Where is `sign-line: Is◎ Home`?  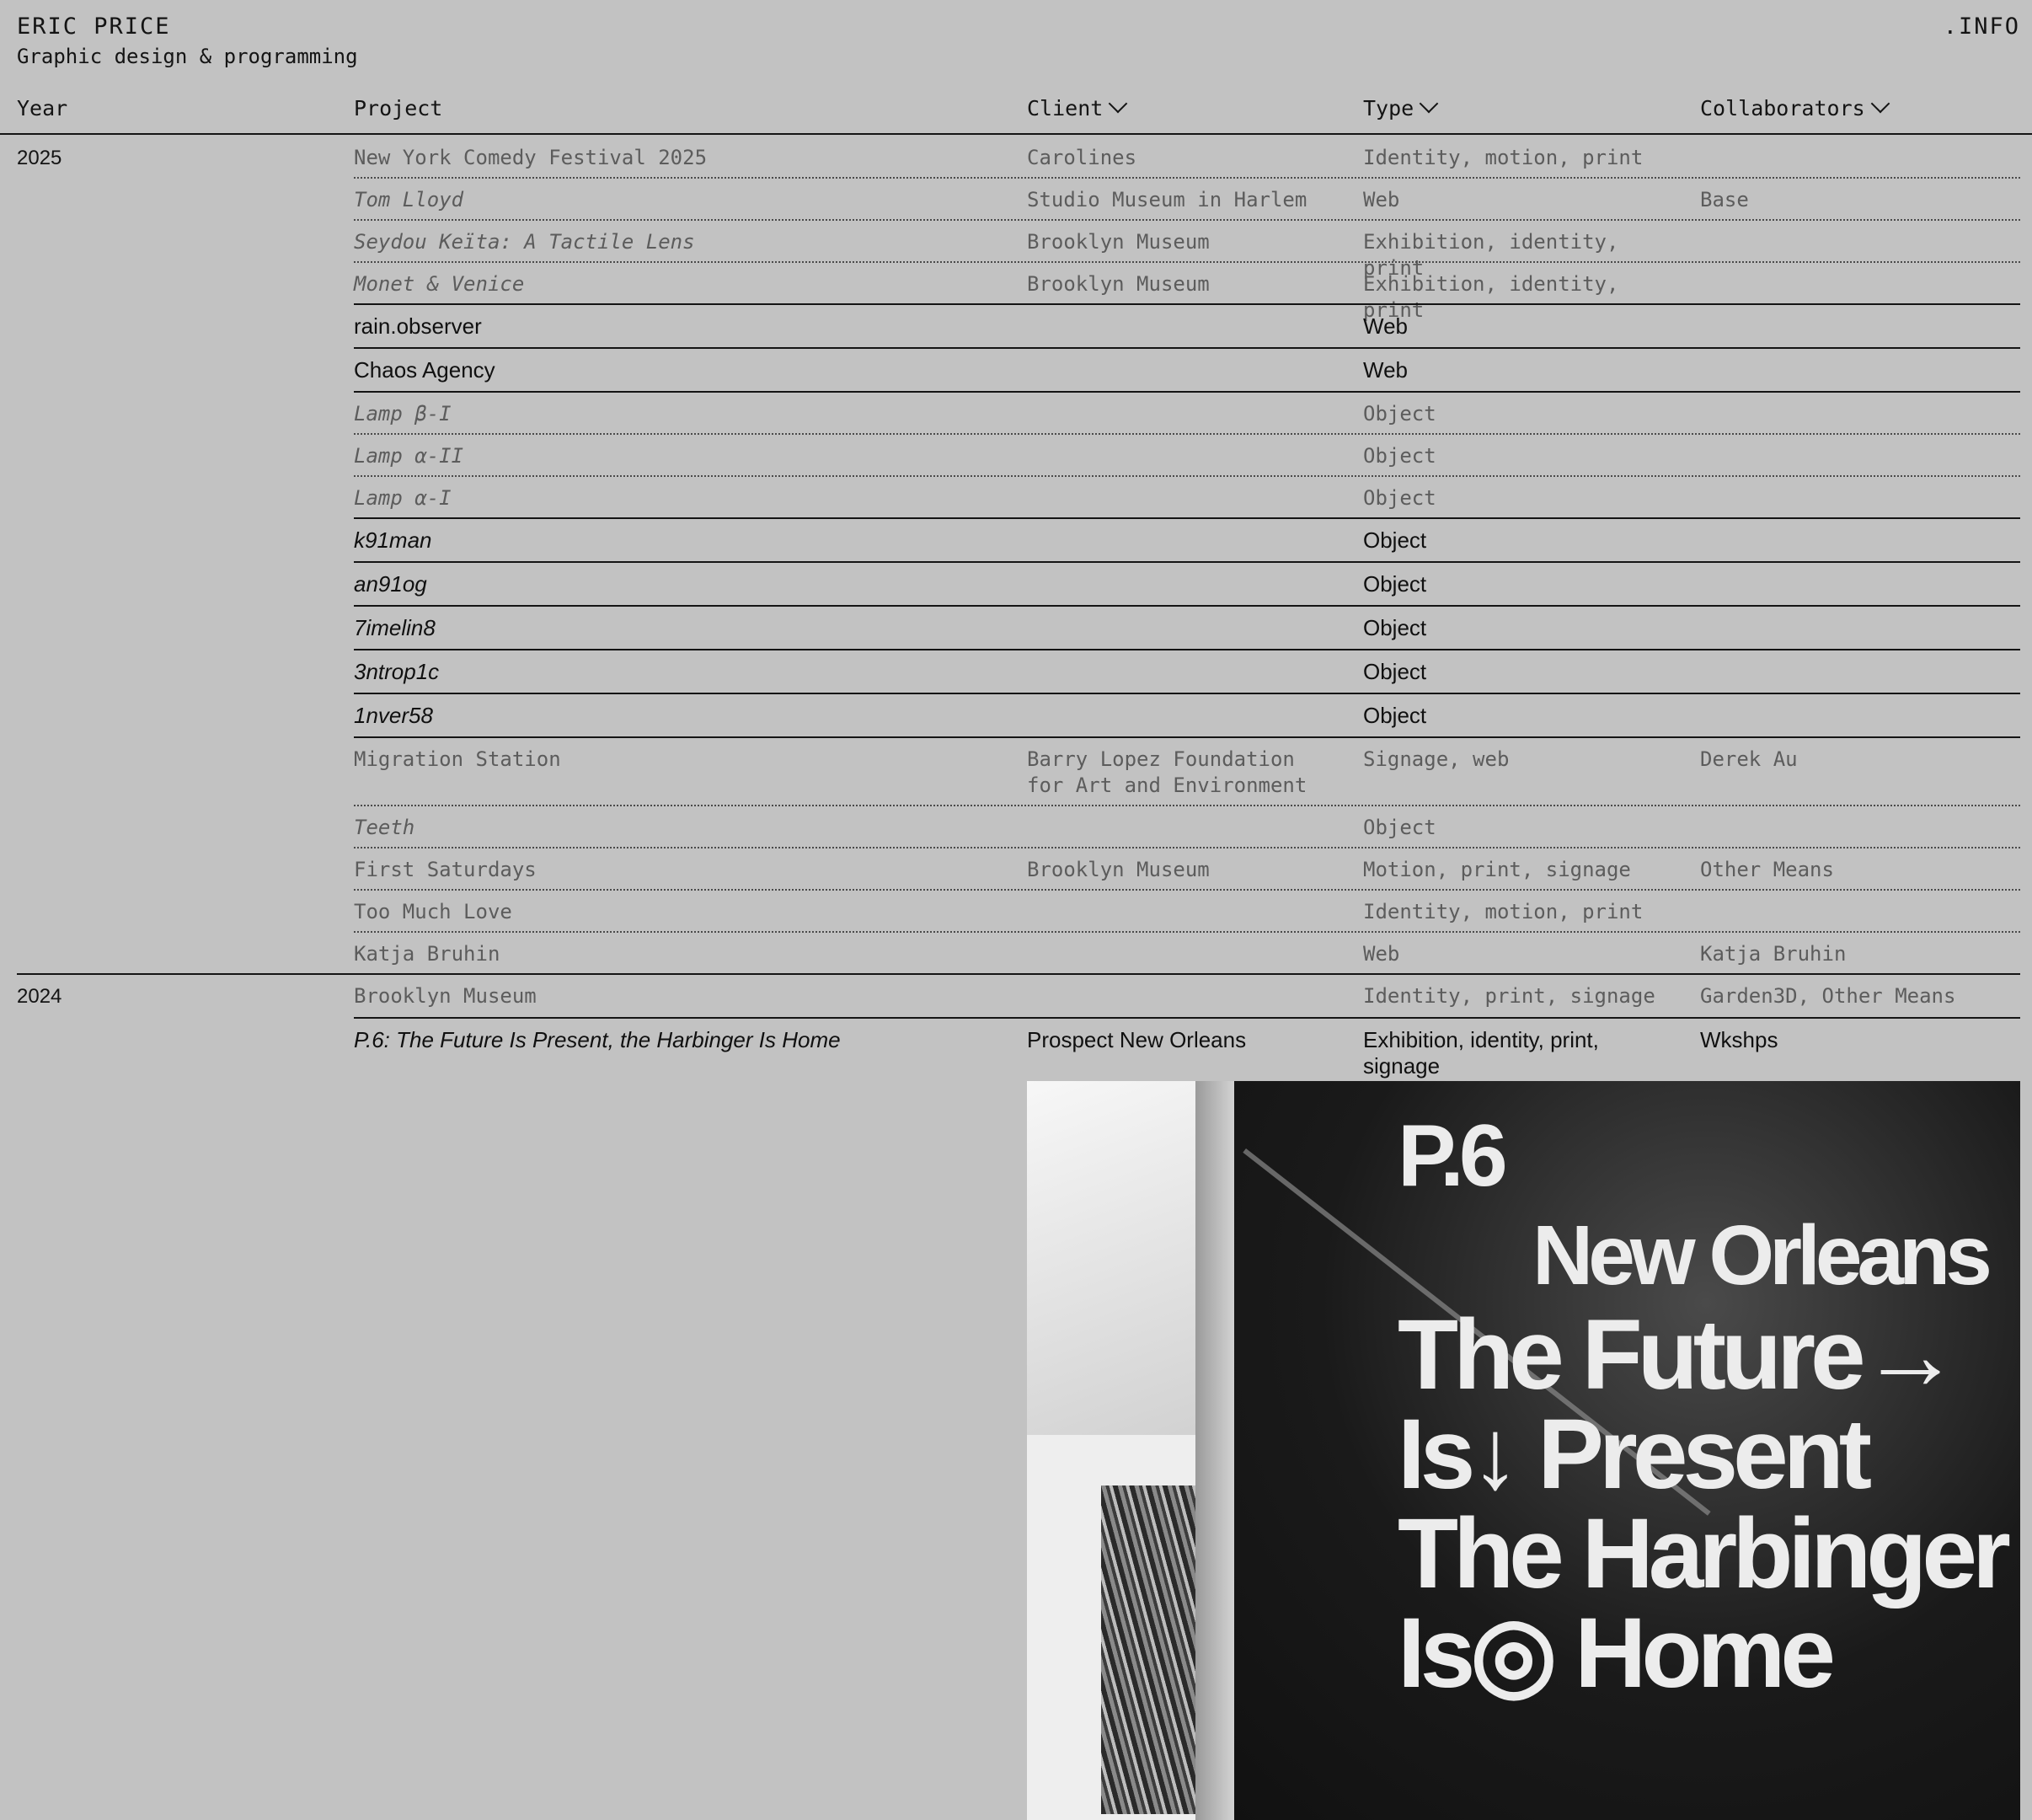
sign-line: Is◎ Home is located at coordinates (1617, 1653).